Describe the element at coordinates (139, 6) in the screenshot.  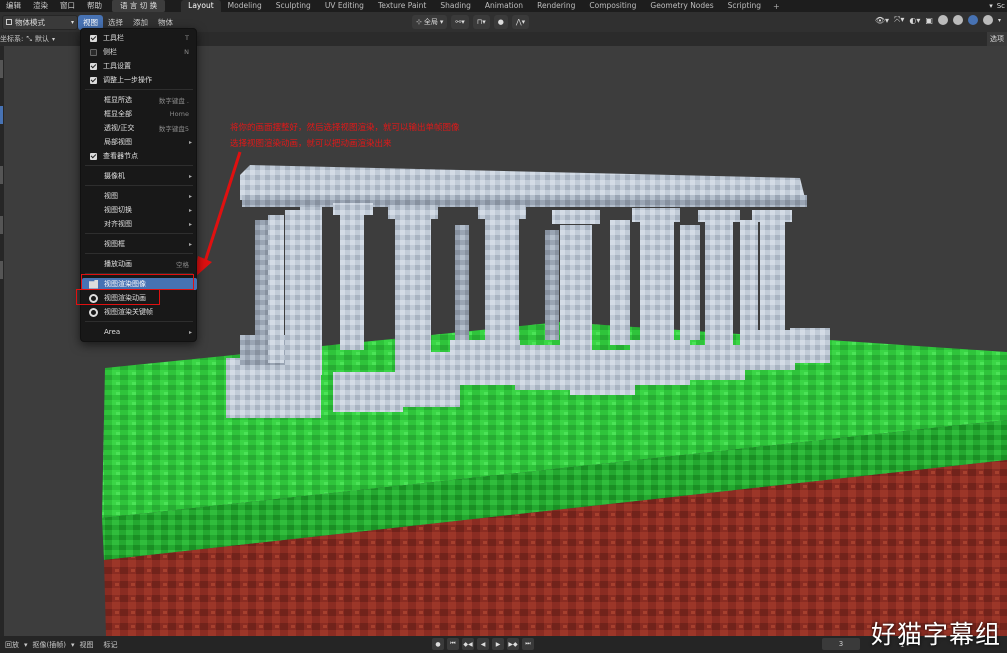
I see `language-switch-button: 语 言 切 换` at that location.